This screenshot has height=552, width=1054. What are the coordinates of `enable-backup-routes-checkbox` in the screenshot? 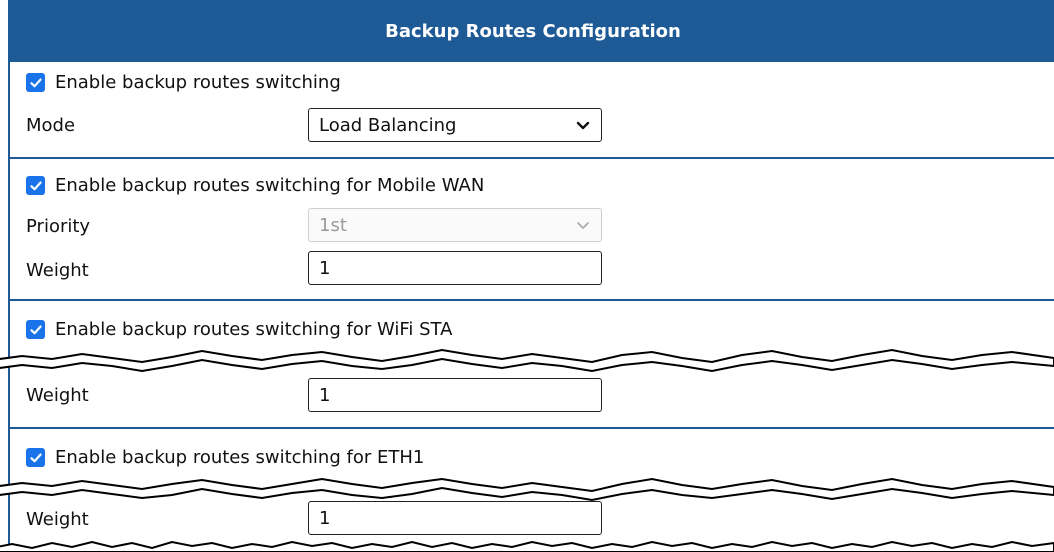 It's located at (35, 82).